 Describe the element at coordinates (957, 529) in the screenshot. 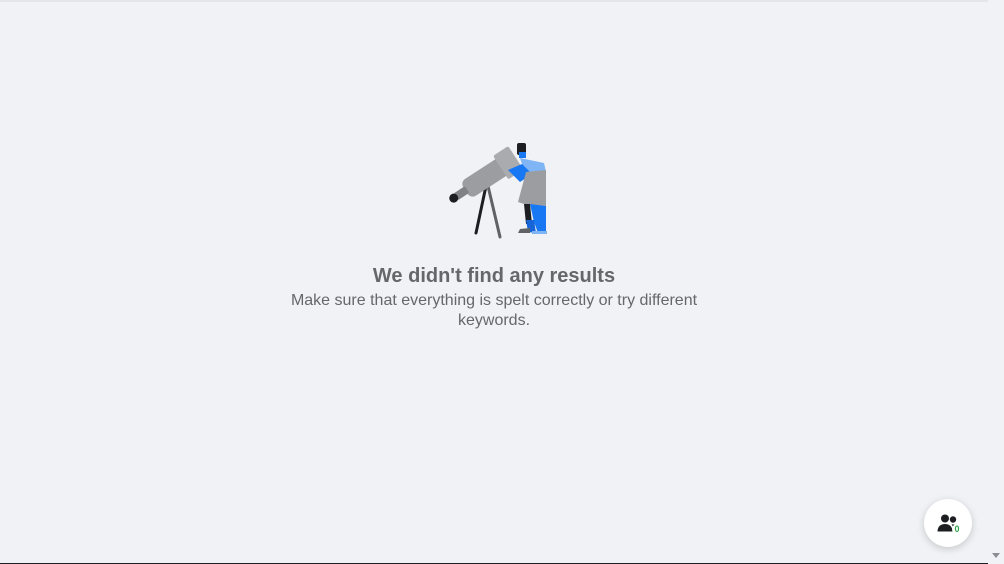

I see `friends-count-badge: 0` at that location.